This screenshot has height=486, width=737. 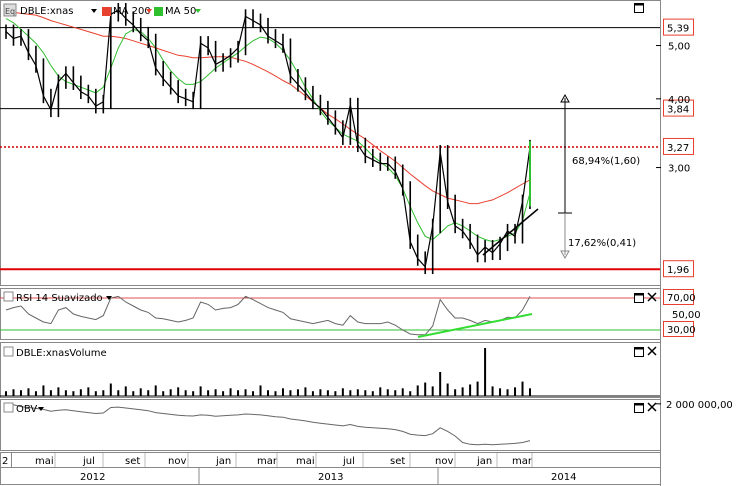 What do you see at coordinates (132, 11) in the screenshot?
I see `ma200-legend: MA 200` at bounding box center [132, 11].